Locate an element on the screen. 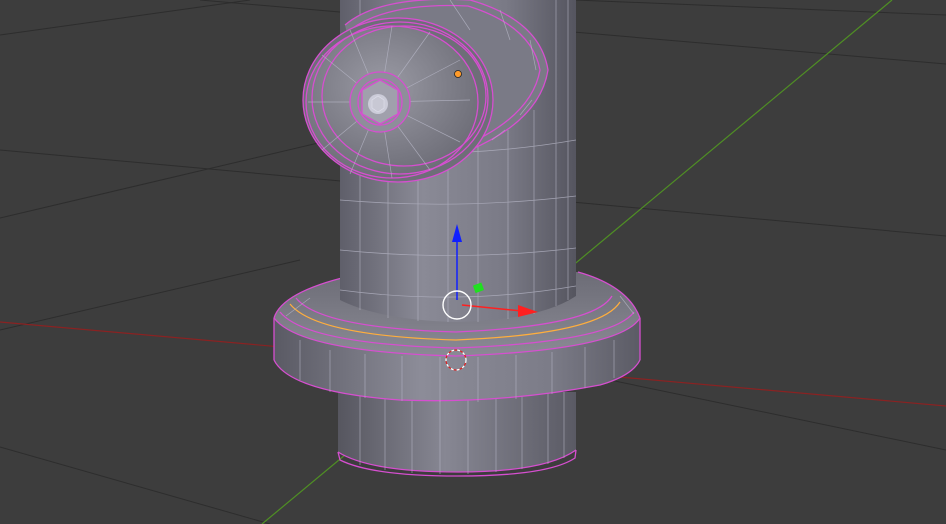  selected-vertex is located at coordinates (458, 74).